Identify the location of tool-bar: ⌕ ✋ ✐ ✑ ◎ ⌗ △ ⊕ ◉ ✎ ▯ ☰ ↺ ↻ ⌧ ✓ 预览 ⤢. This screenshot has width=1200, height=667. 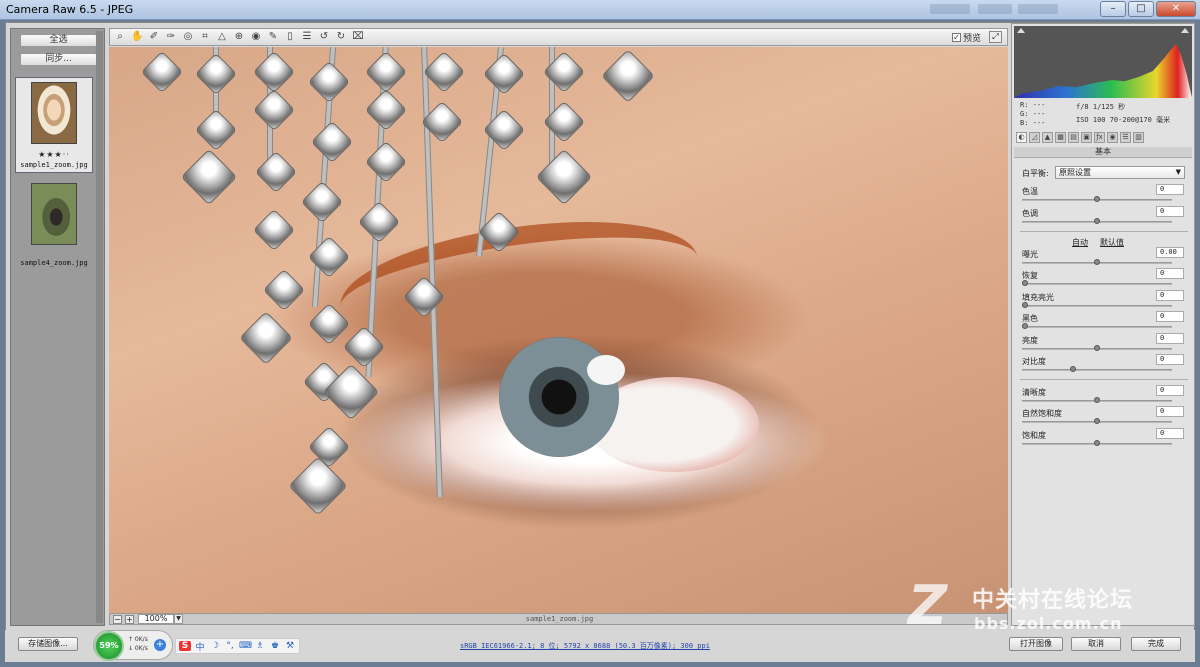
(558, 37).